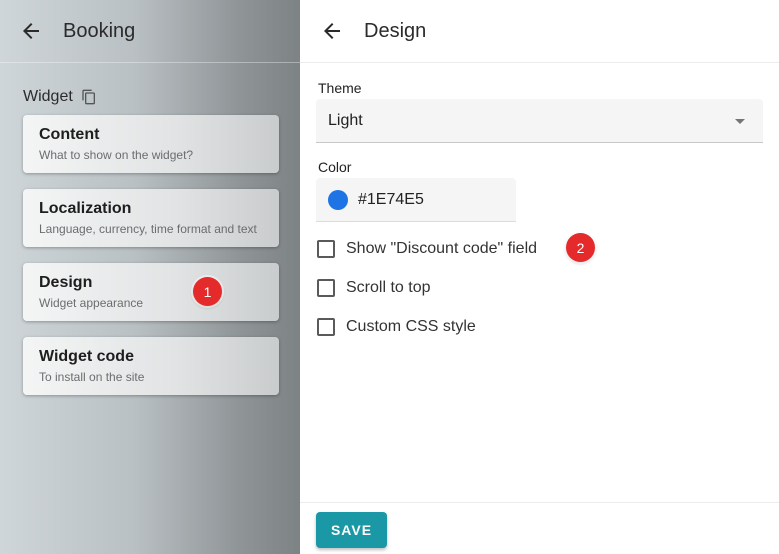  What do you see at coordinates (151, 366) in the screenshot?
I see `card-widget-code: Widget code To install on the site` at bounding box center [151, 366].